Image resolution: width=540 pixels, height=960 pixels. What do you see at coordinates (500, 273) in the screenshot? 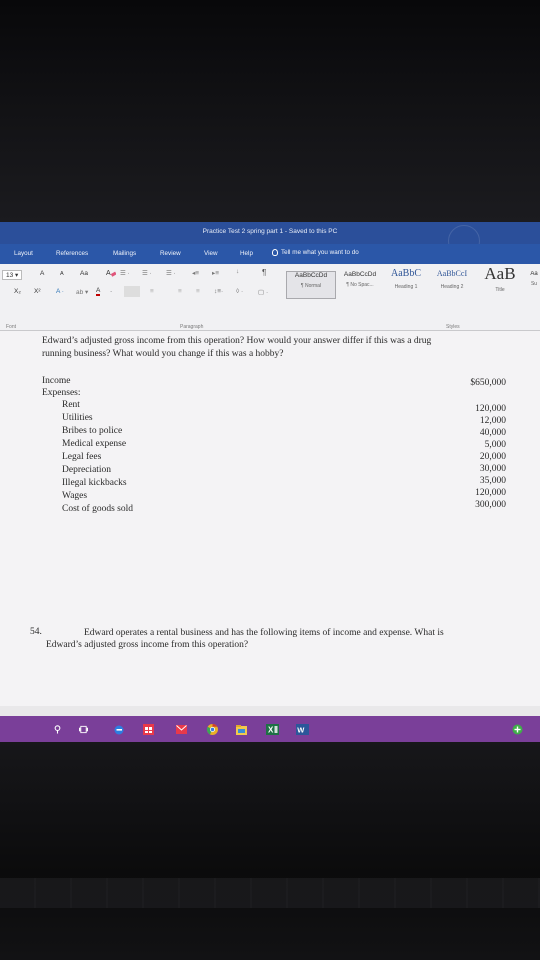
I see `style-title-sample: AaB` at bounding box center [500, 273].